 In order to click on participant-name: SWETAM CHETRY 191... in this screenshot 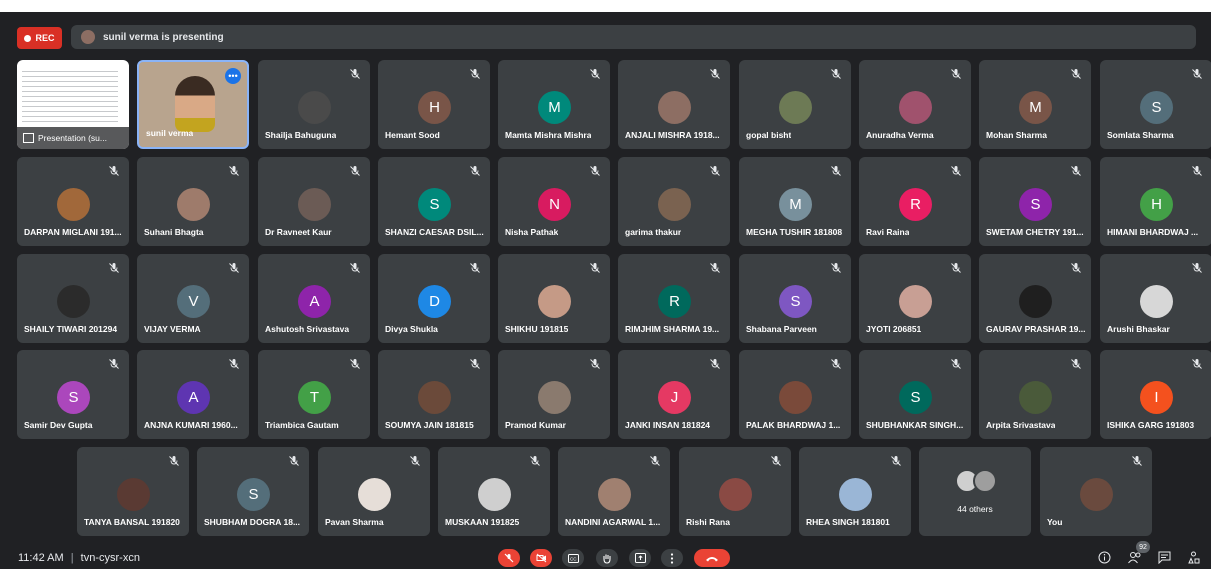, I will do `click(1035, 232)`.